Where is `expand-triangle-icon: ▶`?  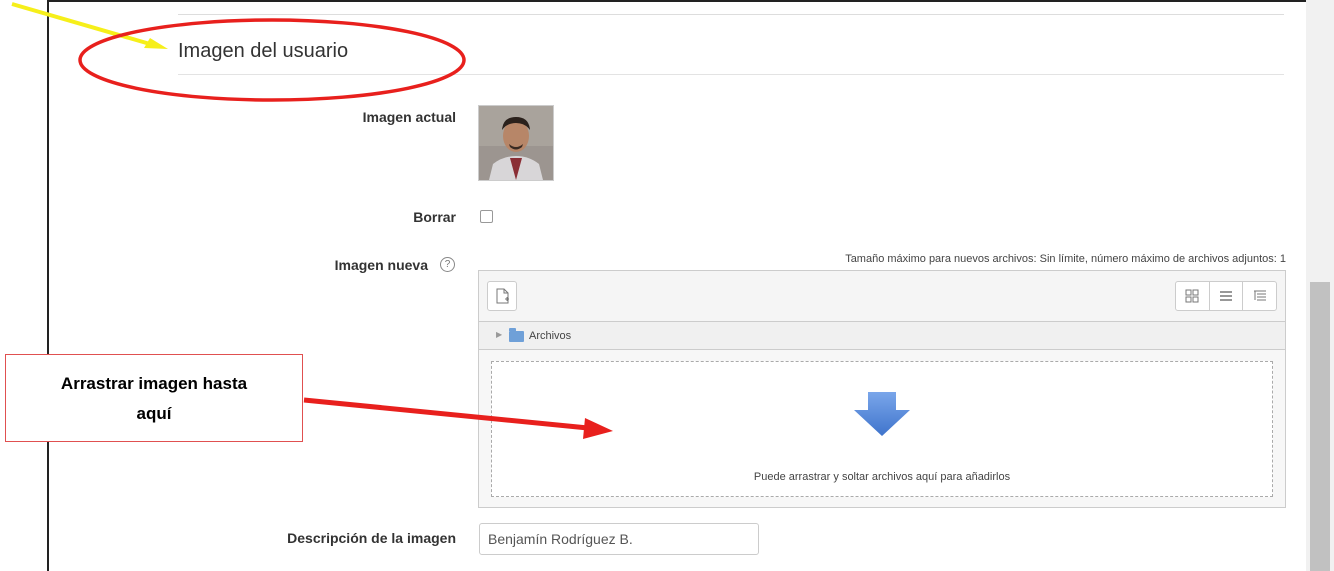 expand-triangle-icon: ▶ is located at coordinates (499, 334).